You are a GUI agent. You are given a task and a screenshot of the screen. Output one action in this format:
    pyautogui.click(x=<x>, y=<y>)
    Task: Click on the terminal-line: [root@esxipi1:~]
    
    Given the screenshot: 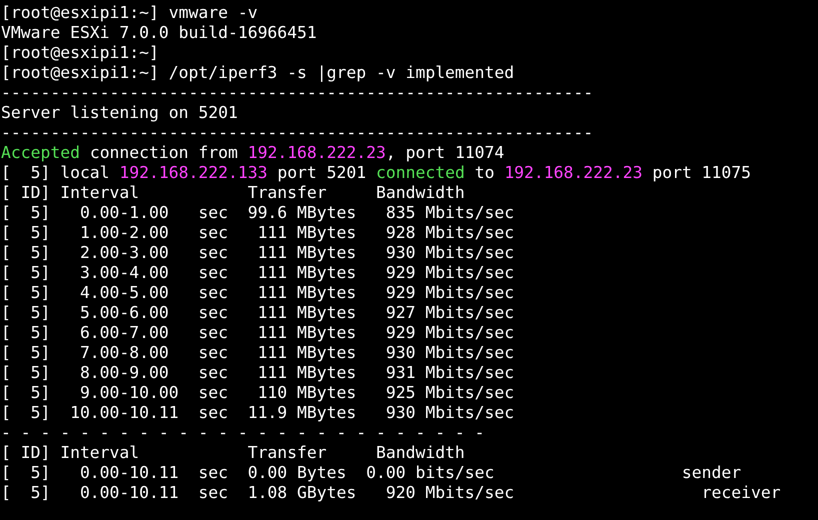 What is the action you would take?
    pyautogui.click(x=80, y=53)
    